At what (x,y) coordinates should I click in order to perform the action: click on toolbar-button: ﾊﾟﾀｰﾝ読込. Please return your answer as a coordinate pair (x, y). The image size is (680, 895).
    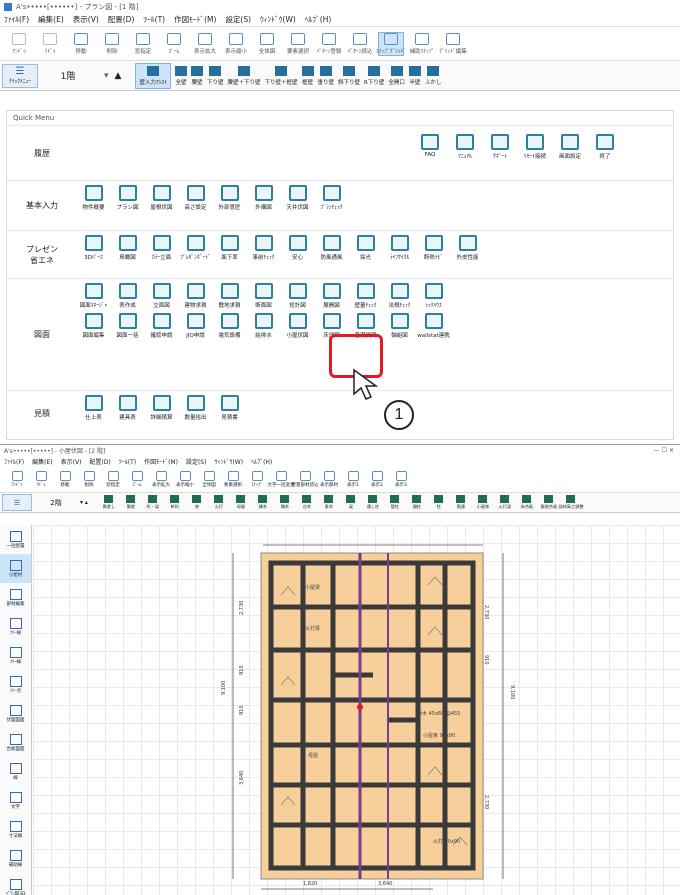
    Looking at the image, I should click on (360, 43).